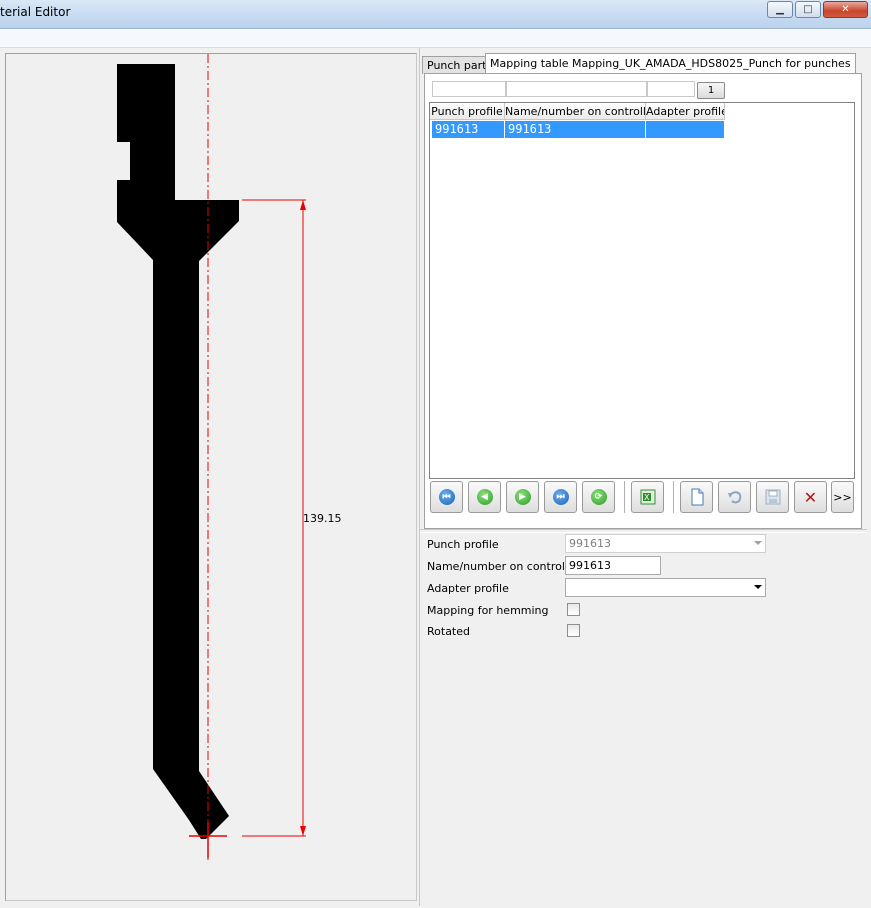 This screenshot has height=908, width=871. Describe the element at coordinates (575, 129) in the screenshot. I see `cell-name-on-controller: 991613` at that location.